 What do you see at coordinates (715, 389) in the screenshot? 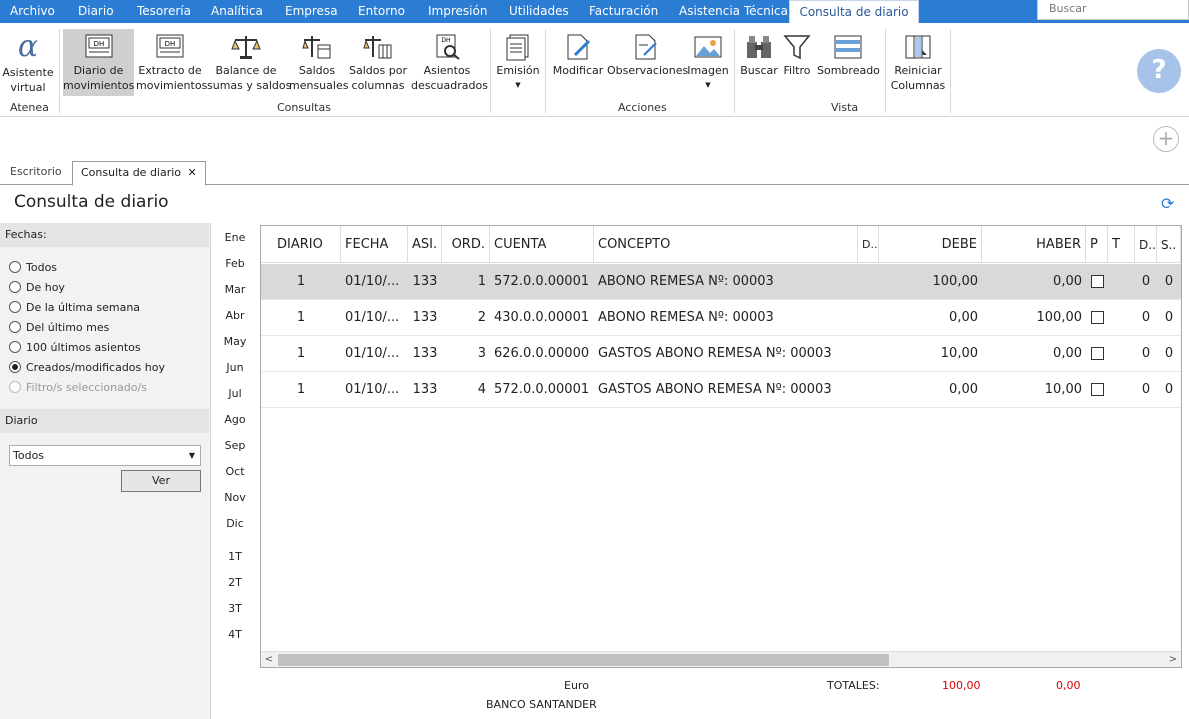
I see `cell-concepto: GASTOS ABONO REMESA Nº: 00003` at bounding box center [715, 389].